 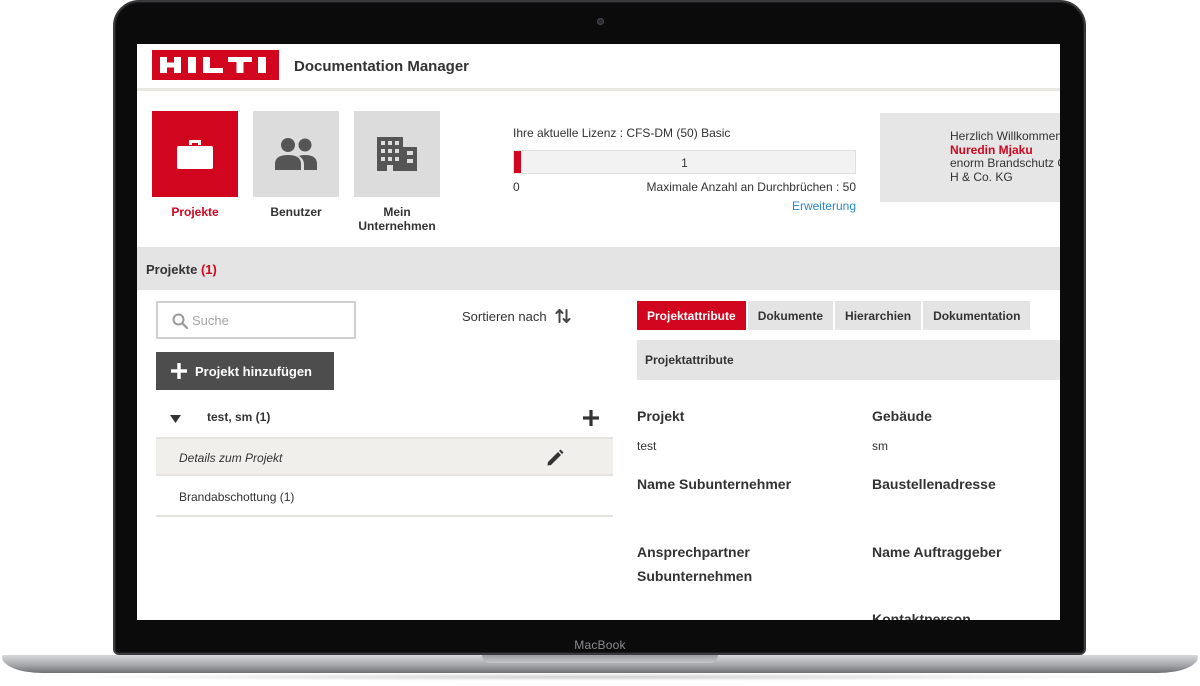 What do you see at coordinates (179, 371) in the screenshot?
I see `plus-icon` at bounding box center [179, 371].